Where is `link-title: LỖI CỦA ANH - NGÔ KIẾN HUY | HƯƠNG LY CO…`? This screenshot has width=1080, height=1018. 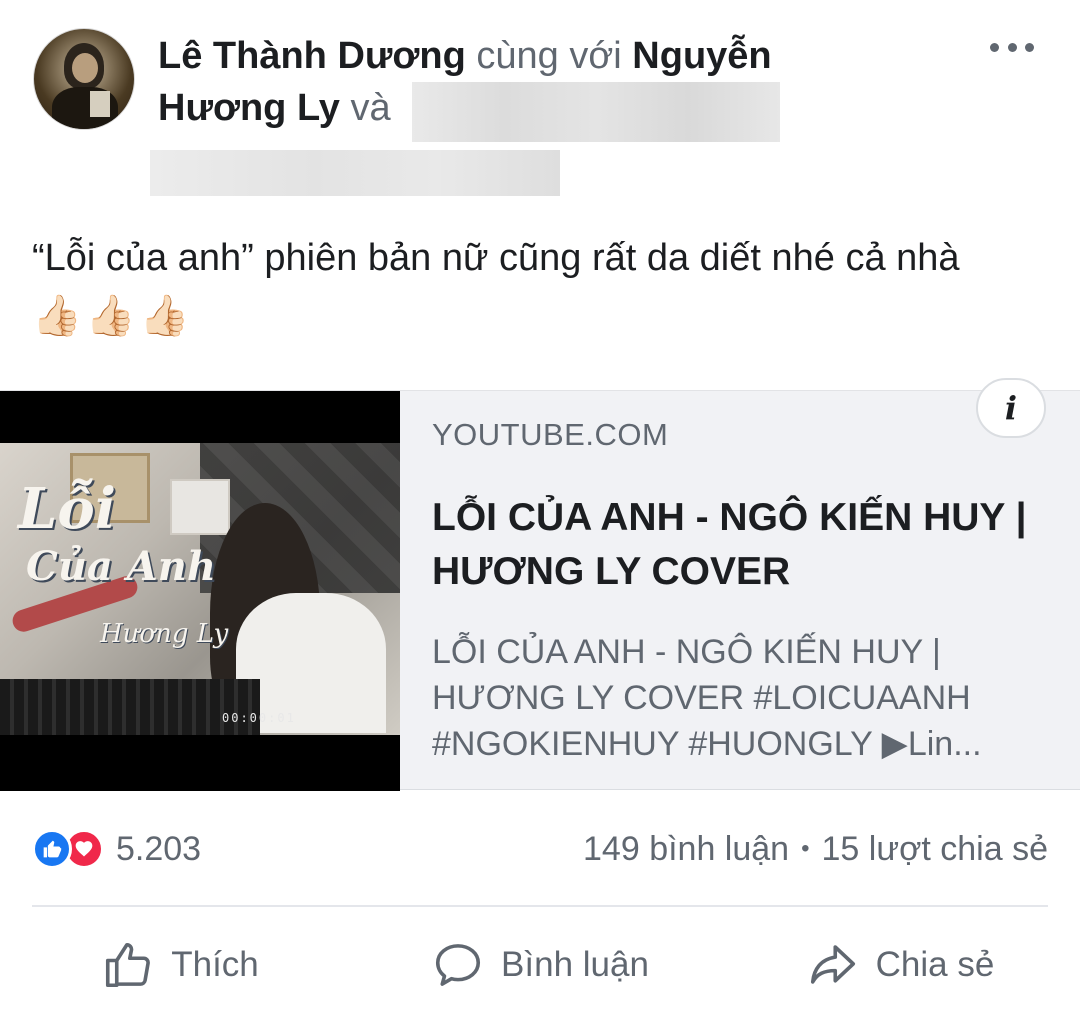
link-title: LỖI CỦA ANH - NGÔ KIẾN HUY | HƯƠNG LY CO… is located at coordinates (732, 545).